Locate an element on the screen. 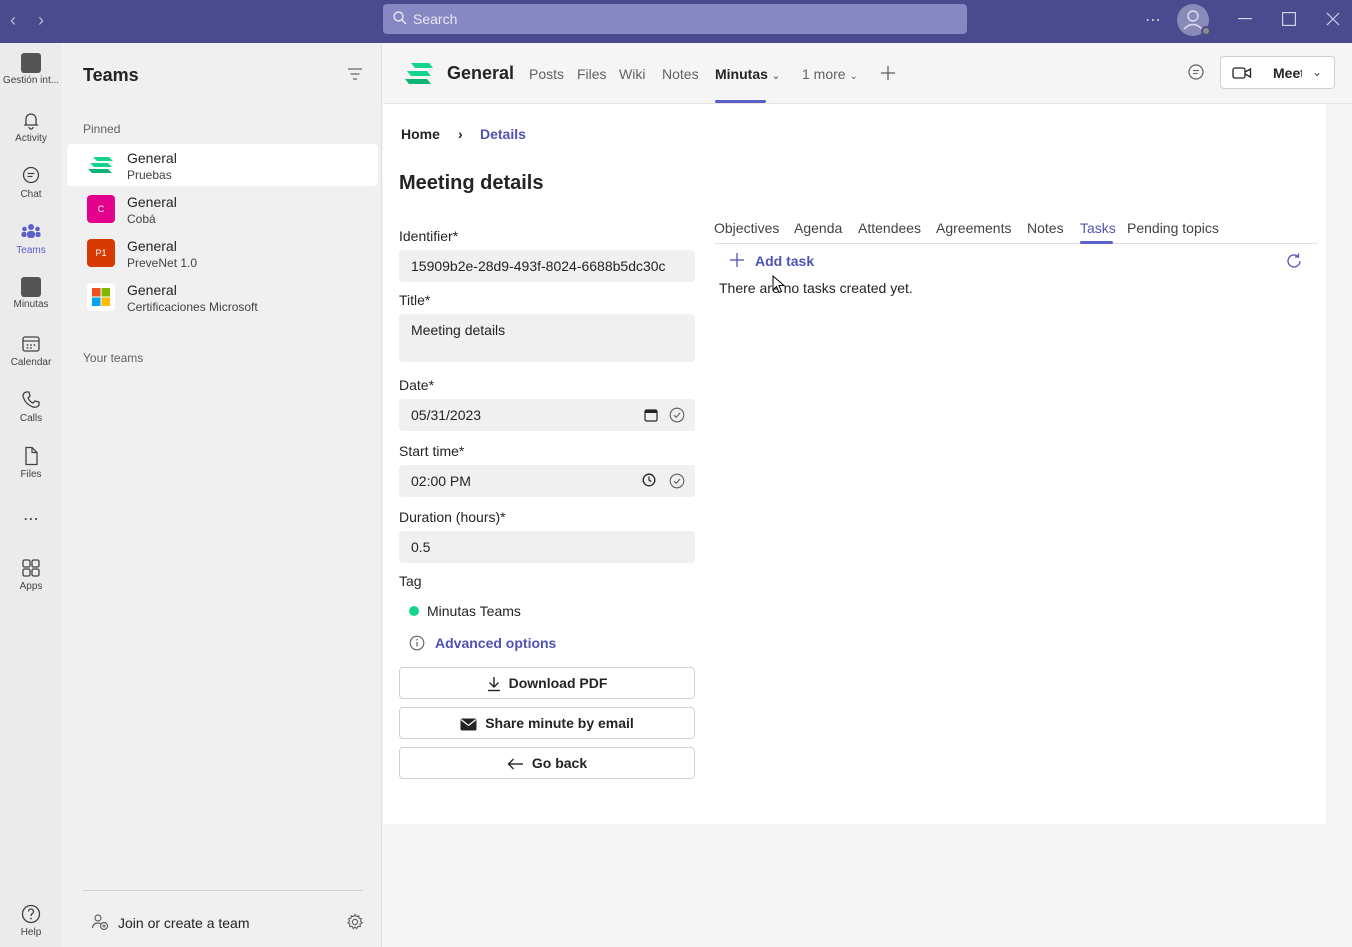  identifier-label: Identifier* is located at coordinates (429, 236).